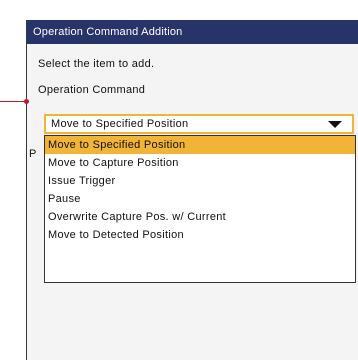 Image resolution: width=358 pixels, height=360 pixels. Describe the element at coordinates (200, 181) in the screenshot. I see `dropdown-option-issue-trigger: Issue Trigger` at that location.